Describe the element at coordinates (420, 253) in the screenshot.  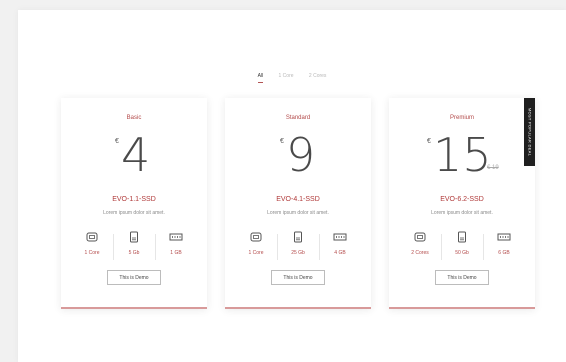
I see `spec-label: 2 Cores` at that location.